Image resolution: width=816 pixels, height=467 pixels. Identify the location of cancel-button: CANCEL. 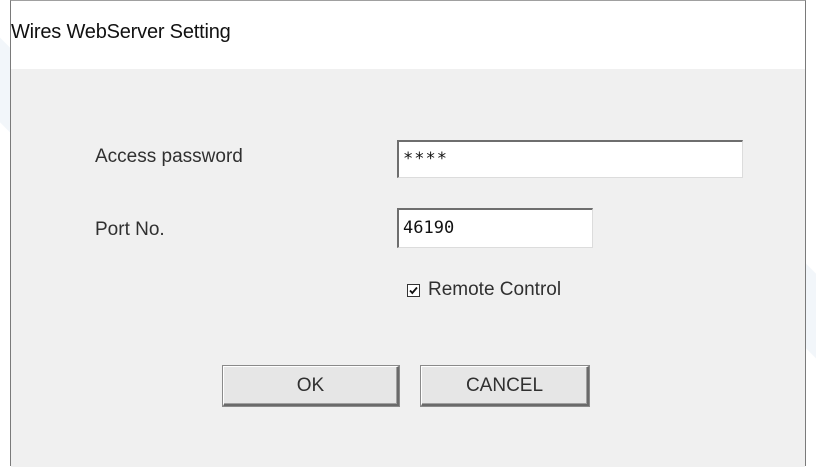
(505, 386).